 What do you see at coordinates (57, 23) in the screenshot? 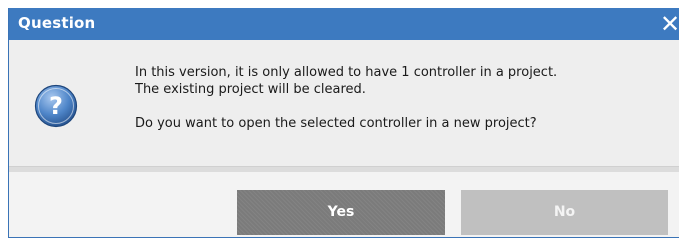
I see `dialog-title: Question` at bounding box center [57, 23].